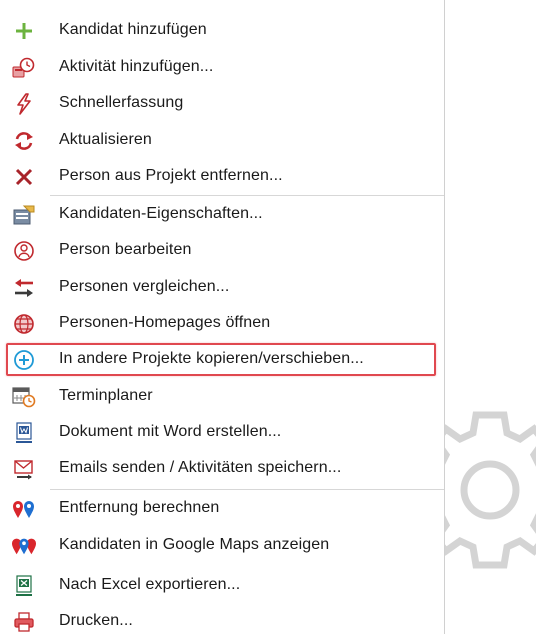  I want to click on email-icon, so click(24, 469).